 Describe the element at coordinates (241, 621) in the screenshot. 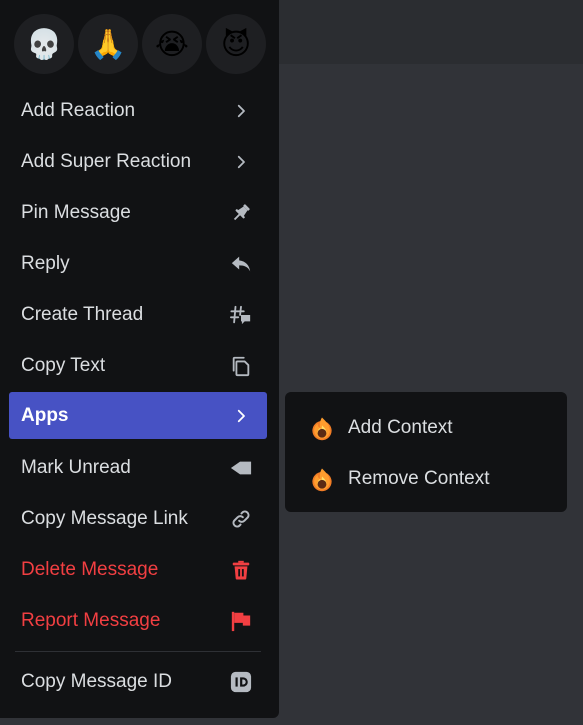

I see `flag-icon` at that location.